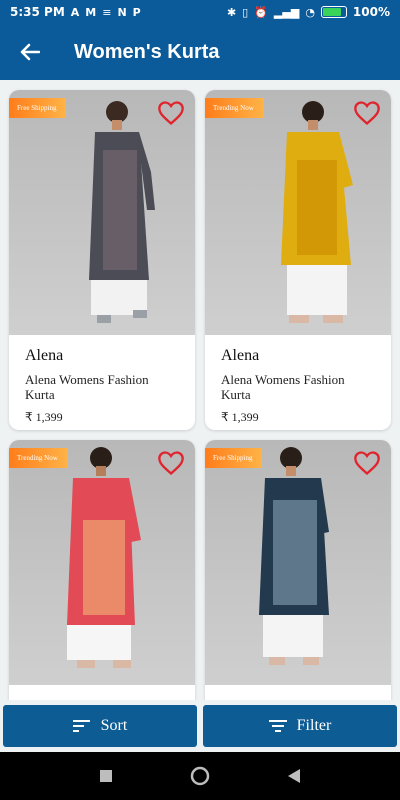 Image resolution: width=400 pixels, height=800 pixels. I want to click on arrow-left-icon, so click(30, 52).